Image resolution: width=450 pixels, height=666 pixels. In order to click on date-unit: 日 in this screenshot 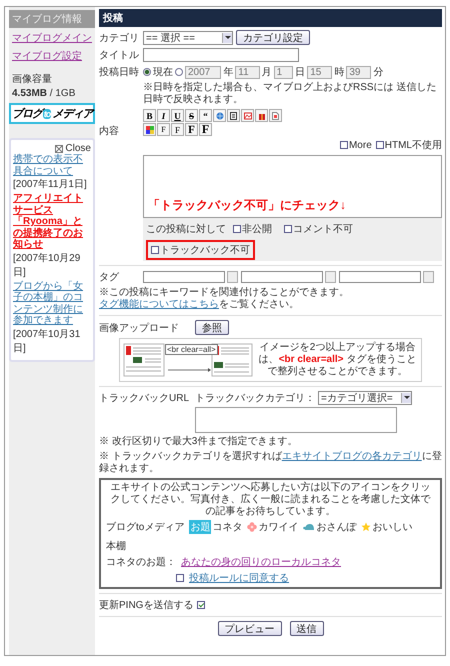, I will do `click(300, 72)`.